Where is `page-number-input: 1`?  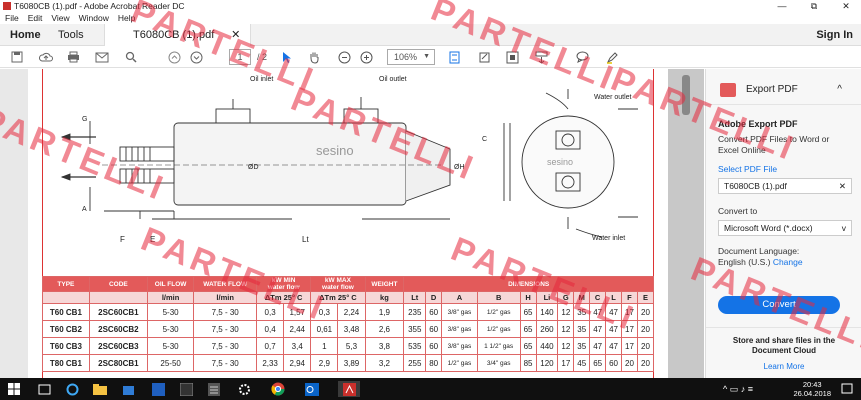 page-number-input: 1 is located at coordinates (239, 57).